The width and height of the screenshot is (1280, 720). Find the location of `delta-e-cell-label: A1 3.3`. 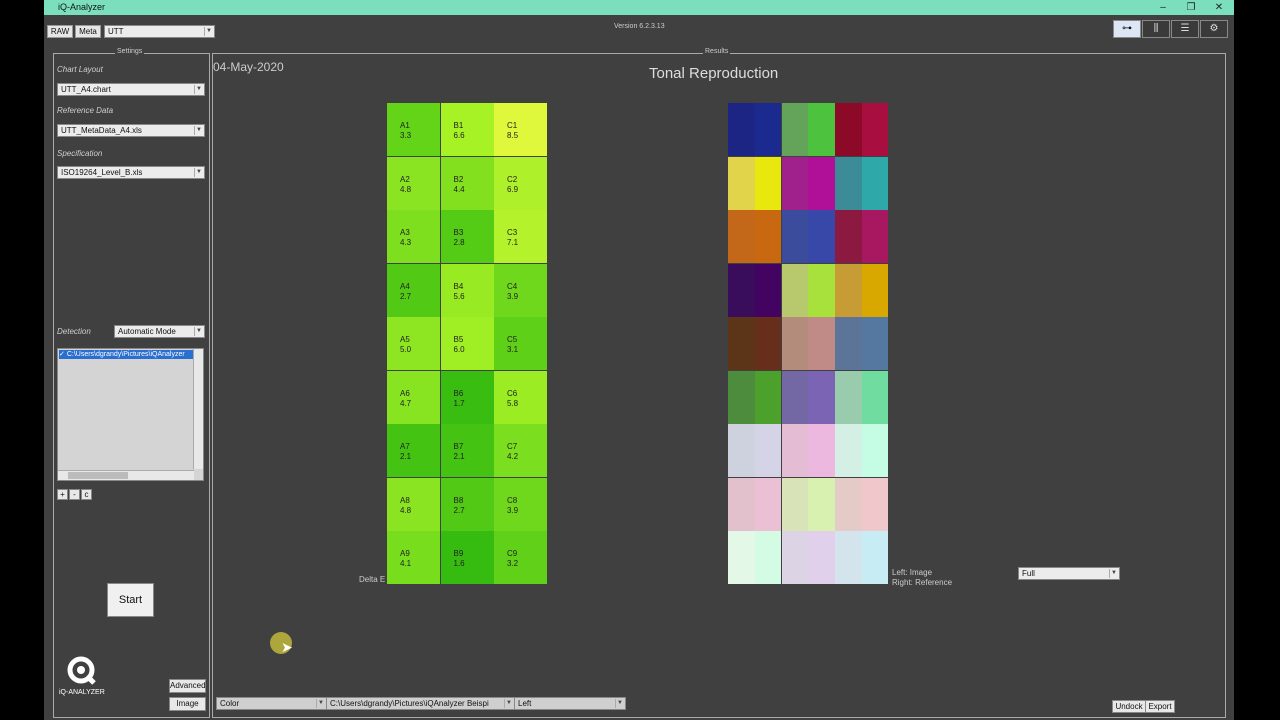

delta-e-cell-label: A1 3.3 is located at coordinates (406, 130).